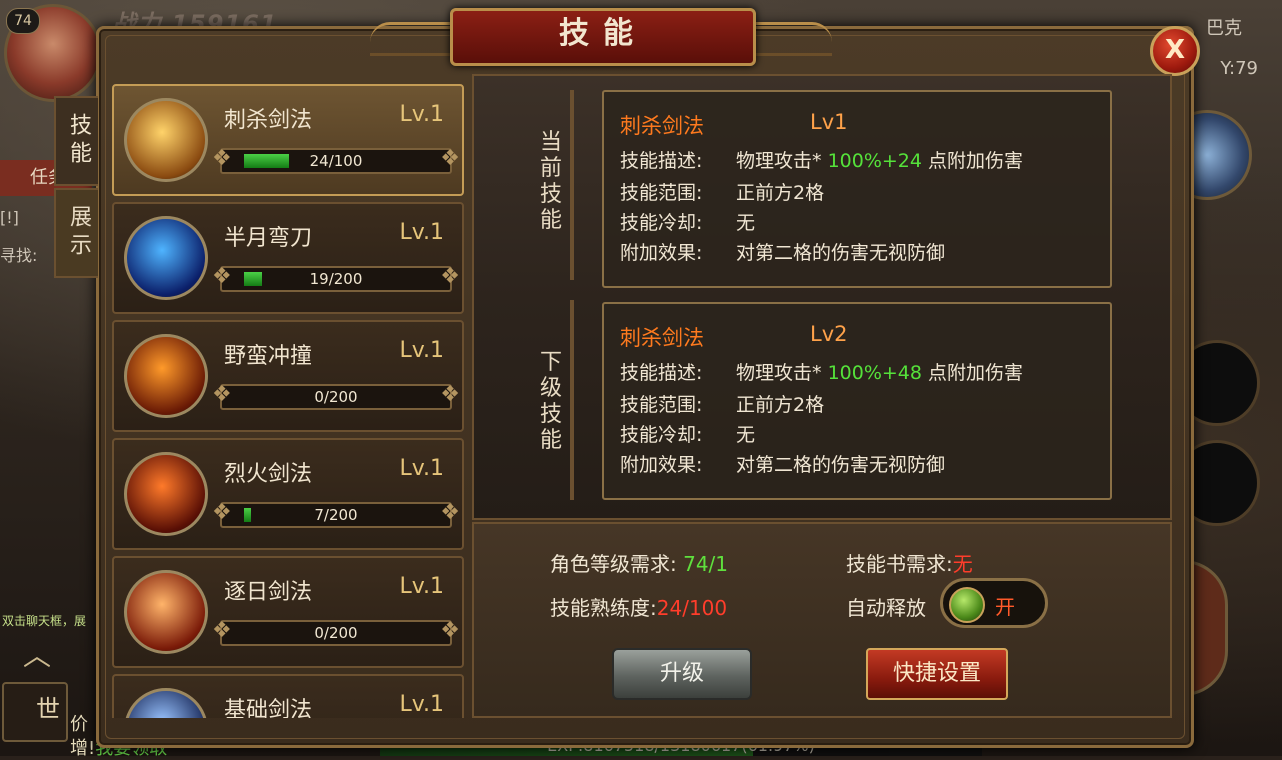 This screenshot has height=760, width=1282. Describe the element at coordinates (268, 356) in the screenshot. I see `skill-name: 野蛮冲撞` at that location.